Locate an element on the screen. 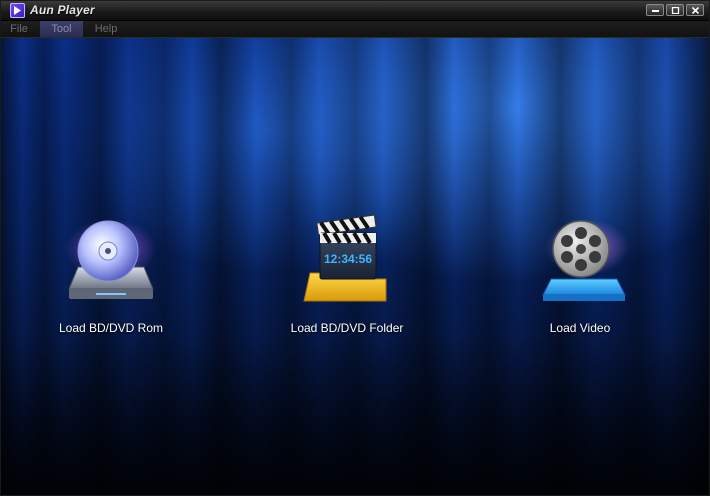  aun-player-logo-icon is located at coordinates (17, 10).